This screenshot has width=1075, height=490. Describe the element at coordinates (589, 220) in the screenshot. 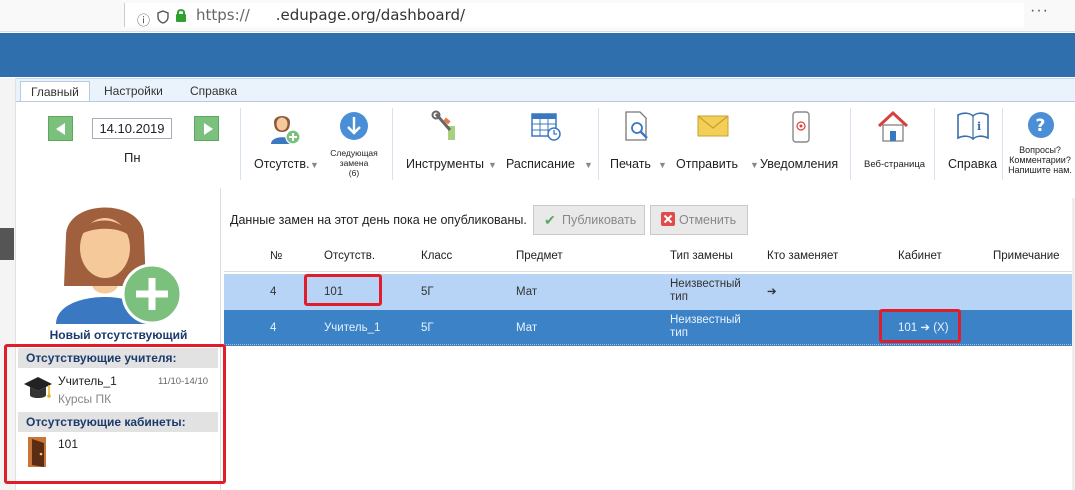

I see `publish-button: ✔ Публиковать` at that location.